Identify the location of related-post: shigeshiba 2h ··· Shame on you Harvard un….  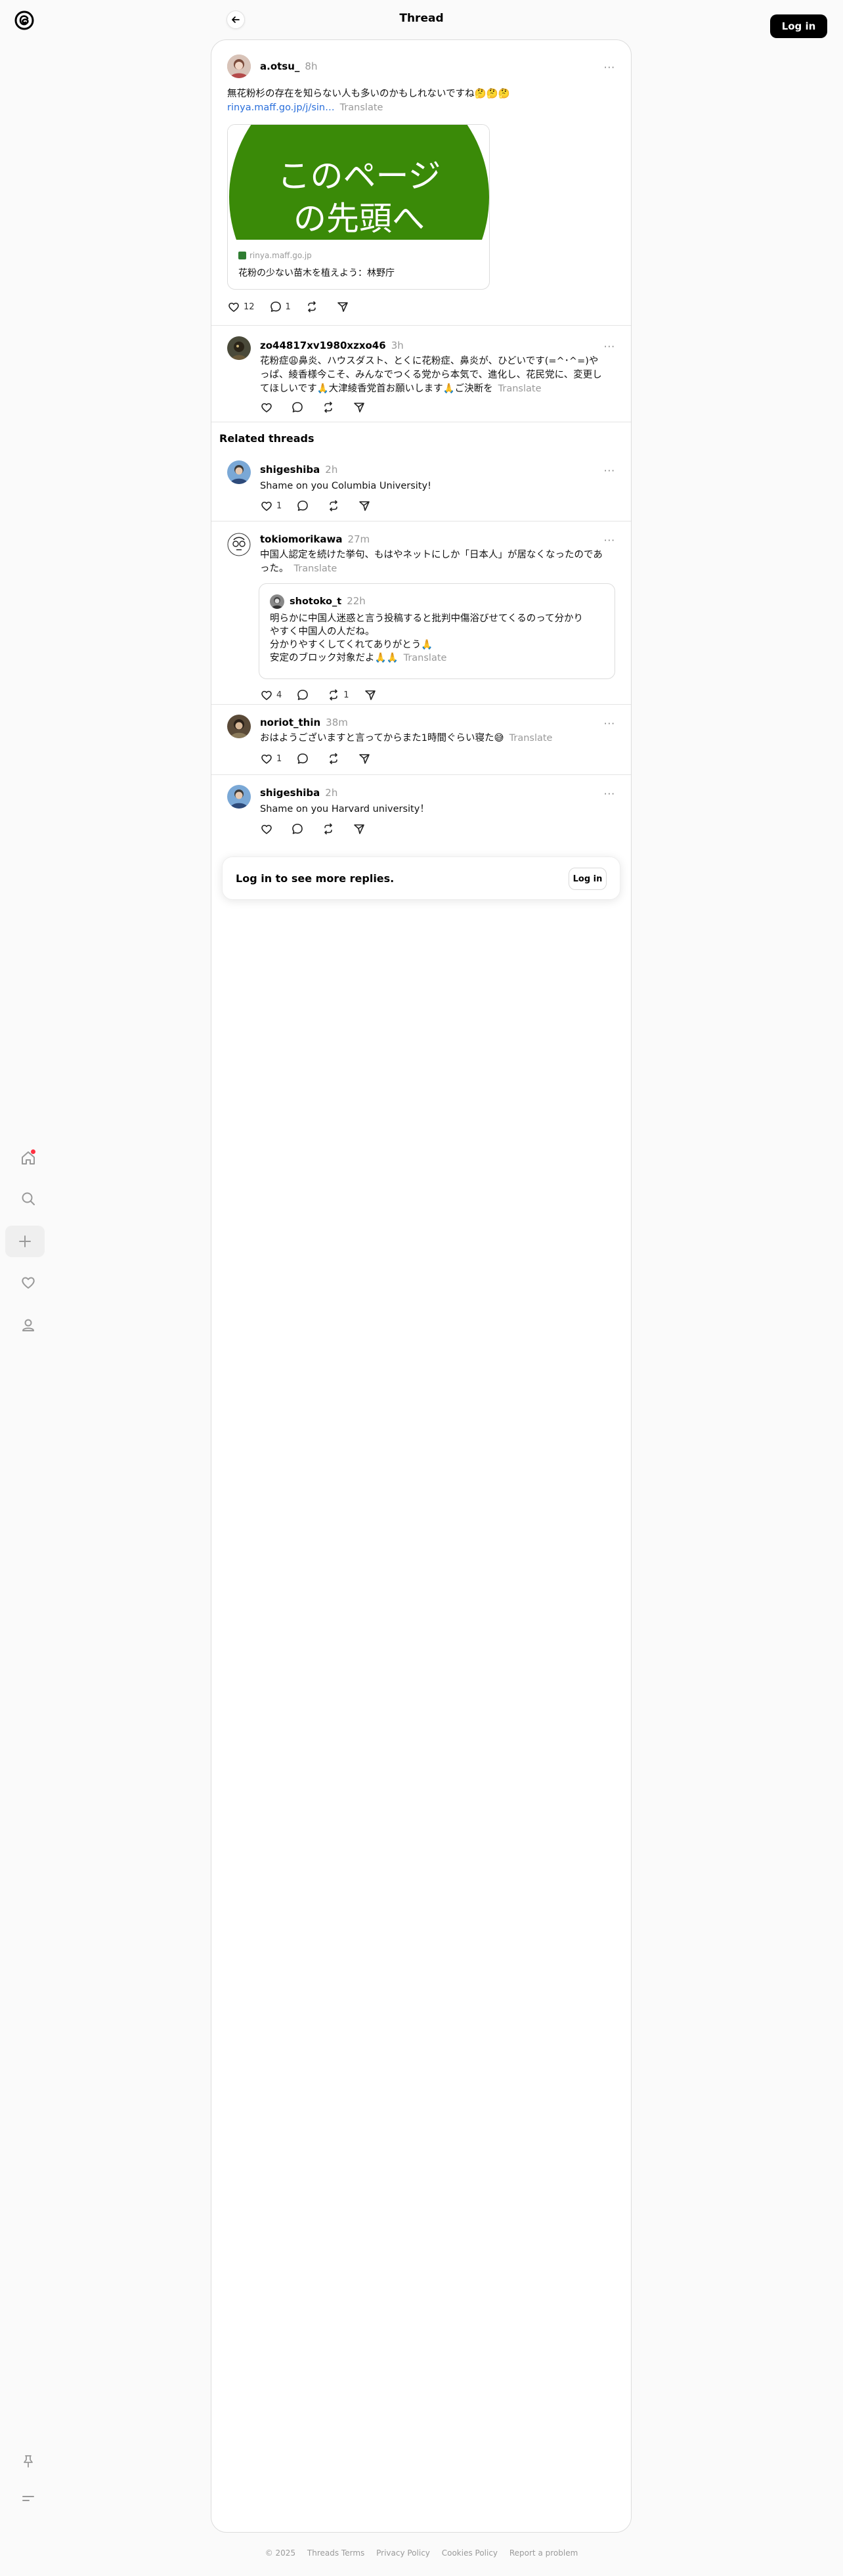
(421, 811).